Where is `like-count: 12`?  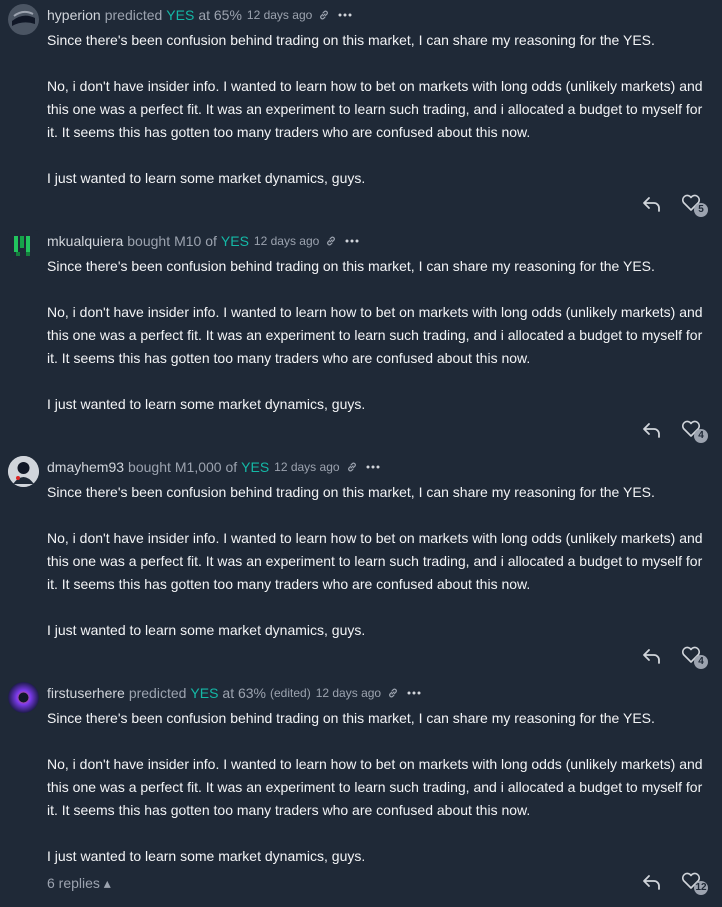 like-count: 12 is located at coordinates (701, 888).